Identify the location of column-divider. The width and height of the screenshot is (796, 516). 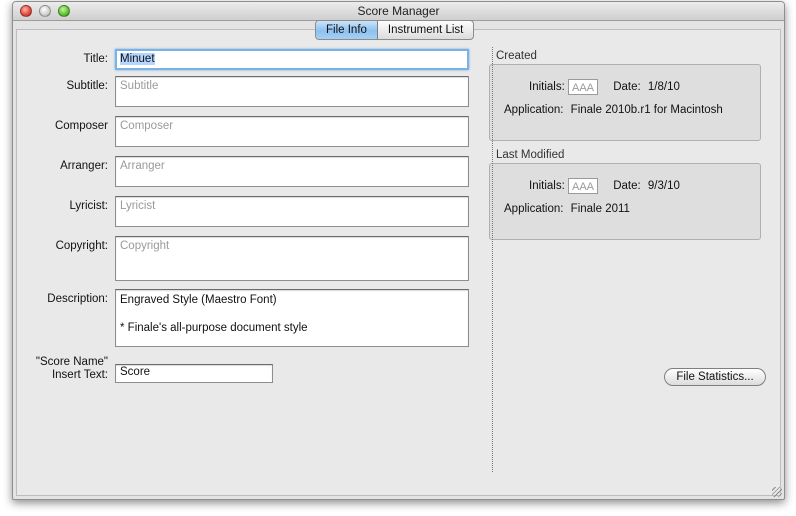
(493, 259).